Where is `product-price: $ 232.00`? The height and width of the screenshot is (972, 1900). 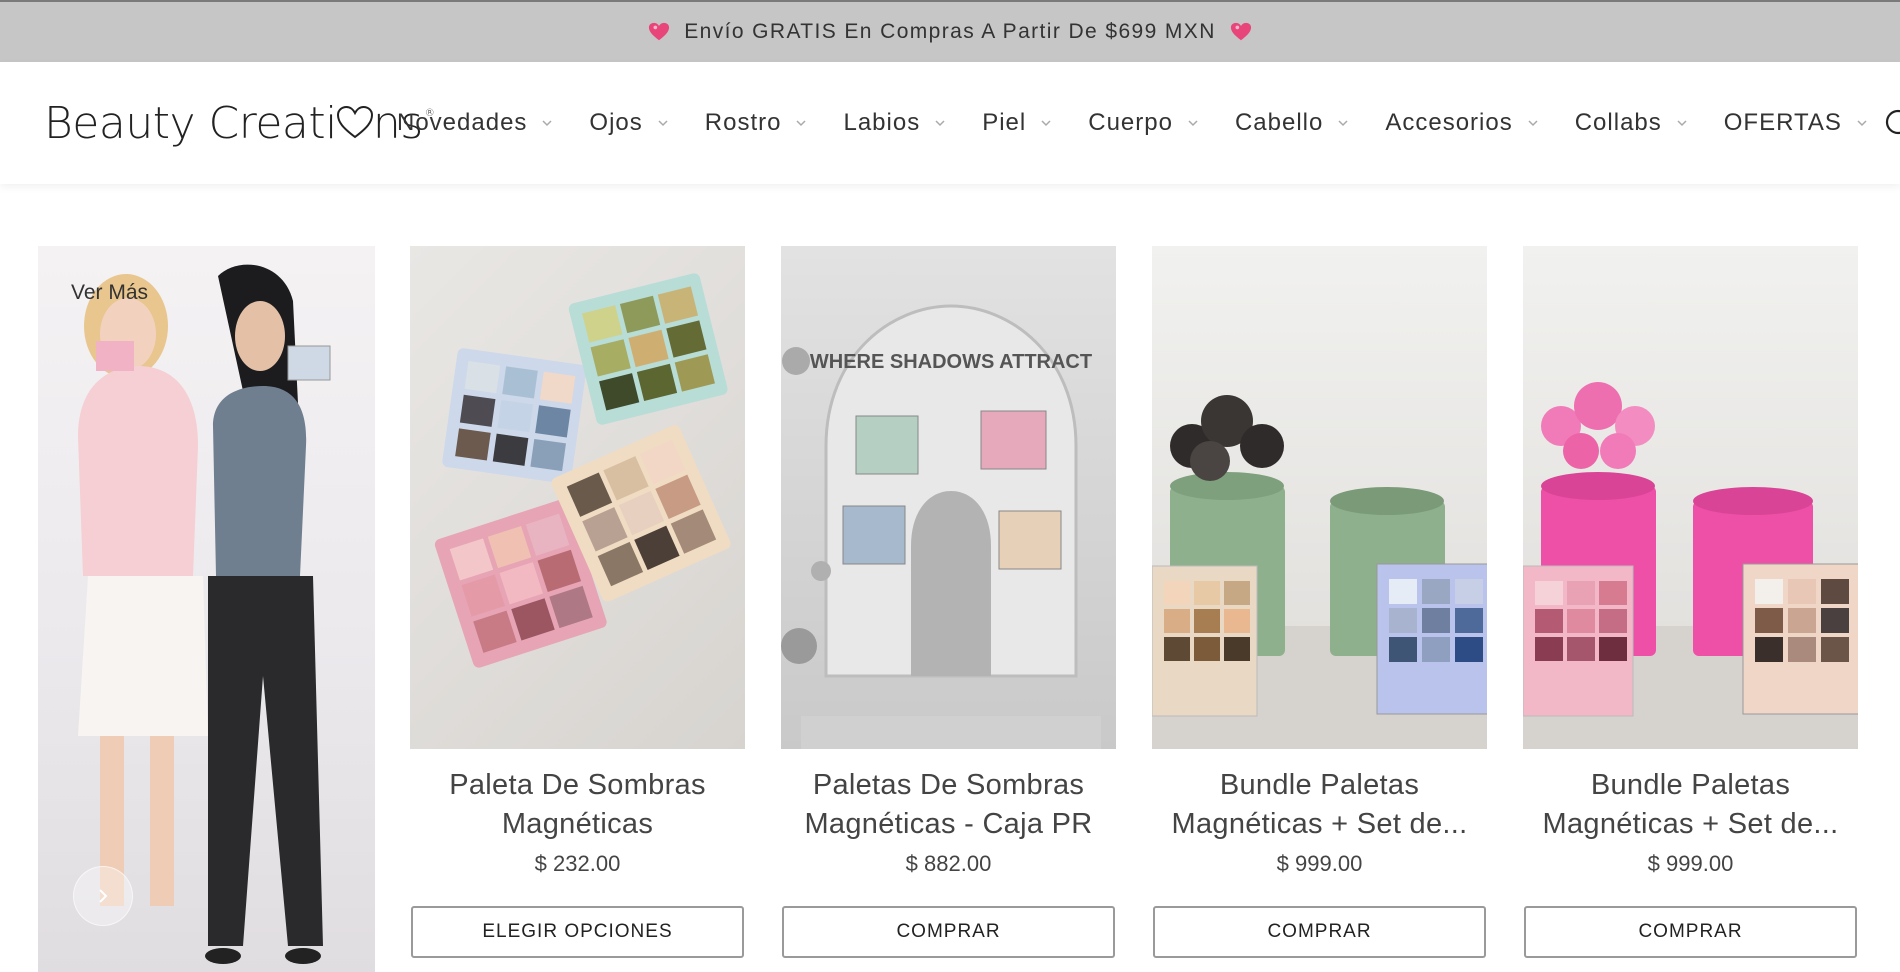 product-price: $ 232.00 is located at coordinates (577, 863).